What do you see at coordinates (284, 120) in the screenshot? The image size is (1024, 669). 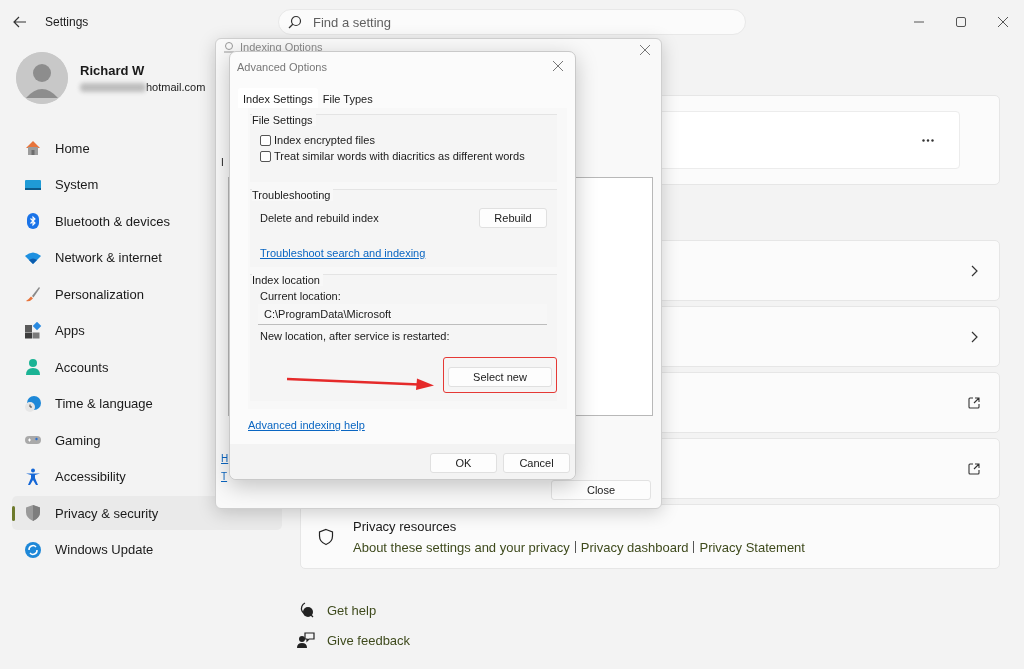 I see `group-label: File Settings` at bounding box center [284, 120].